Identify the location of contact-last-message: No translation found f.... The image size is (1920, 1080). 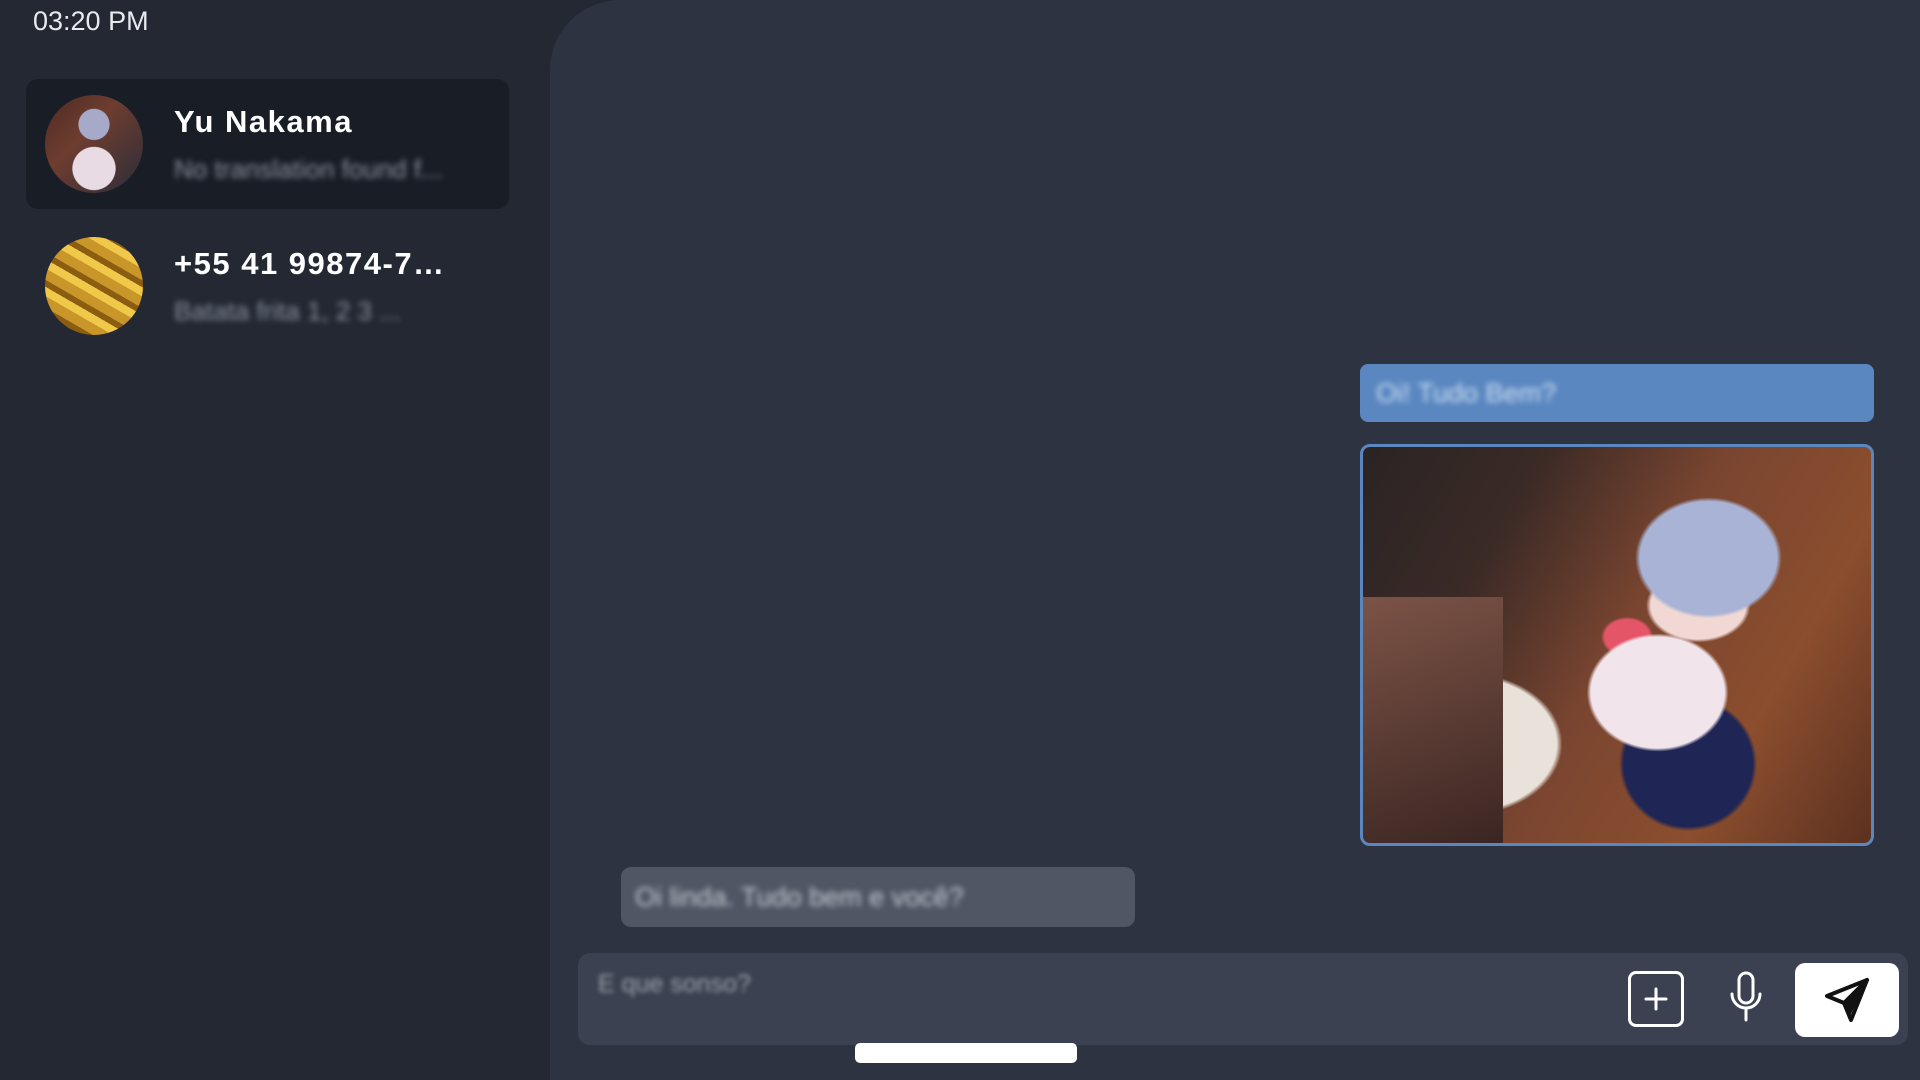
(308, 168).